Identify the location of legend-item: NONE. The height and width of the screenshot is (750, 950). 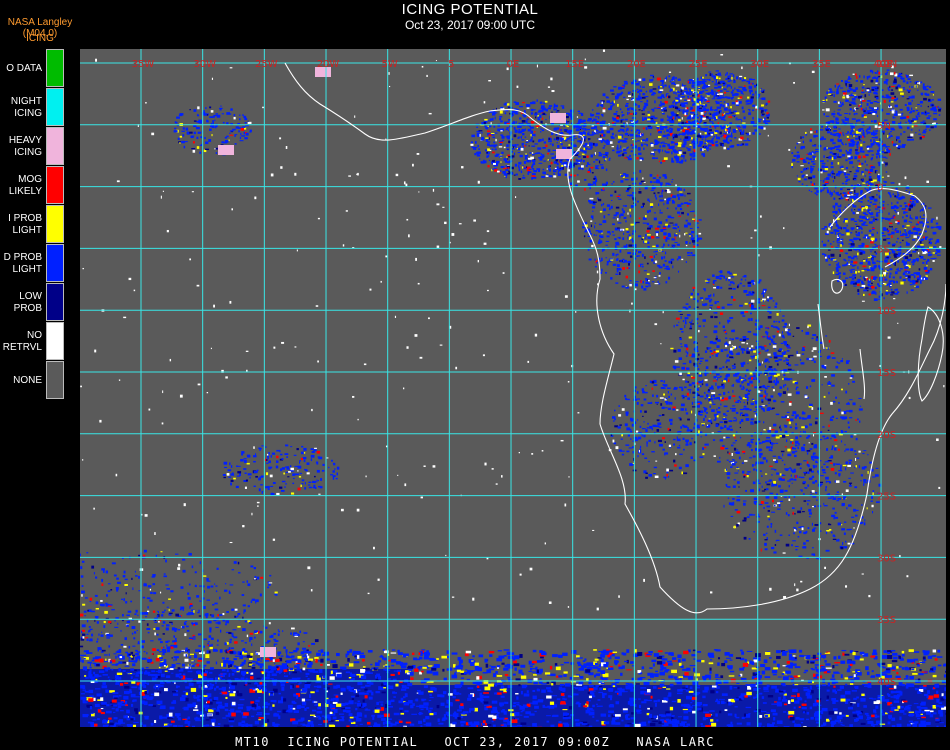
(32, 380).